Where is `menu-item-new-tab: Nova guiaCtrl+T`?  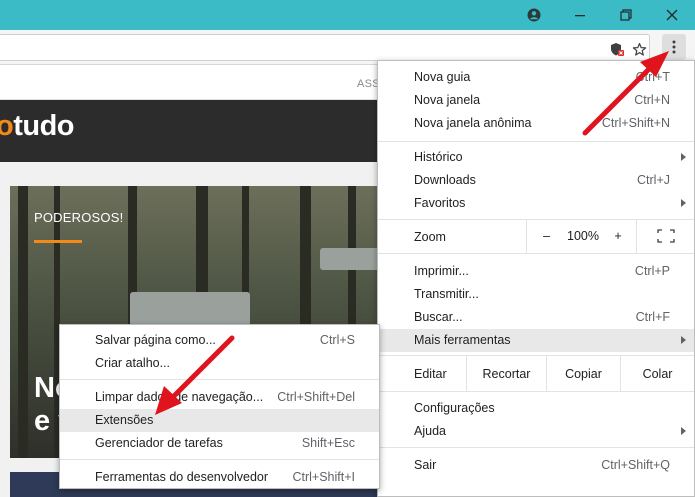
menu-item-new-tab: Nova guiaCtrl+T is located at coordinates (536, 77).